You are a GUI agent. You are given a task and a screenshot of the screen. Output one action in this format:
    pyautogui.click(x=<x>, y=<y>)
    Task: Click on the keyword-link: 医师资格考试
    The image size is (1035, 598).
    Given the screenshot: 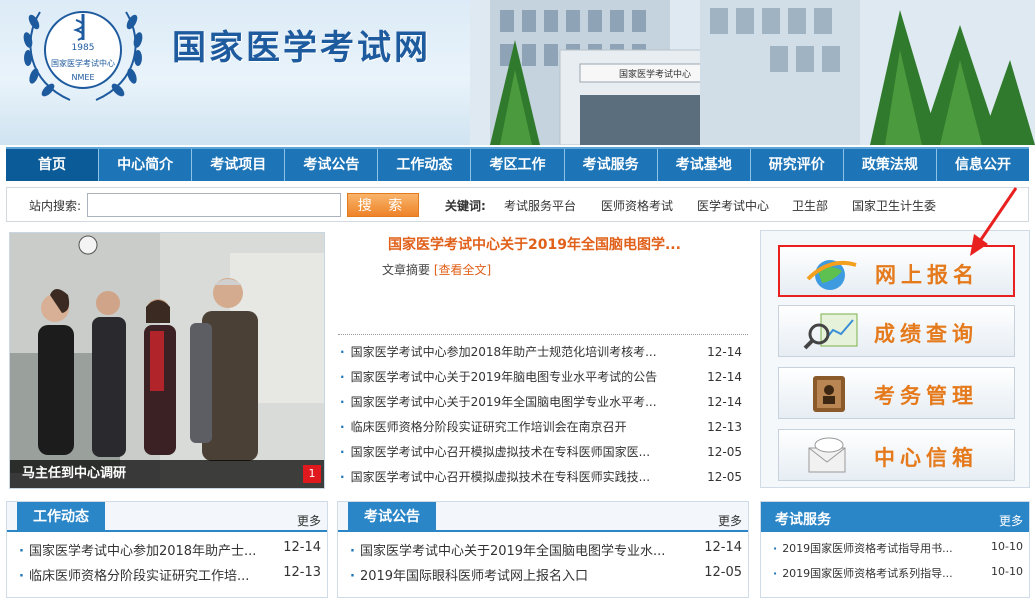 What is the action you would take?
    pyautogui.click(x=637, y=205)
    